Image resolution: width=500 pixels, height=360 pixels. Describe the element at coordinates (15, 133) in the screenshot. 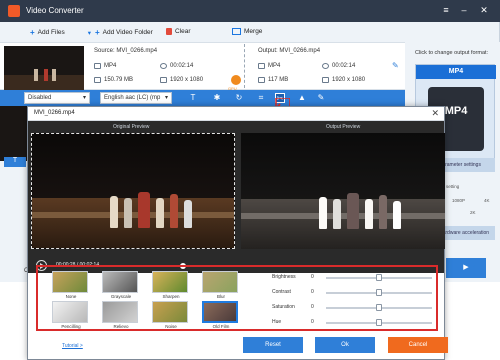

I see `second-file-thumbnail` at that location.